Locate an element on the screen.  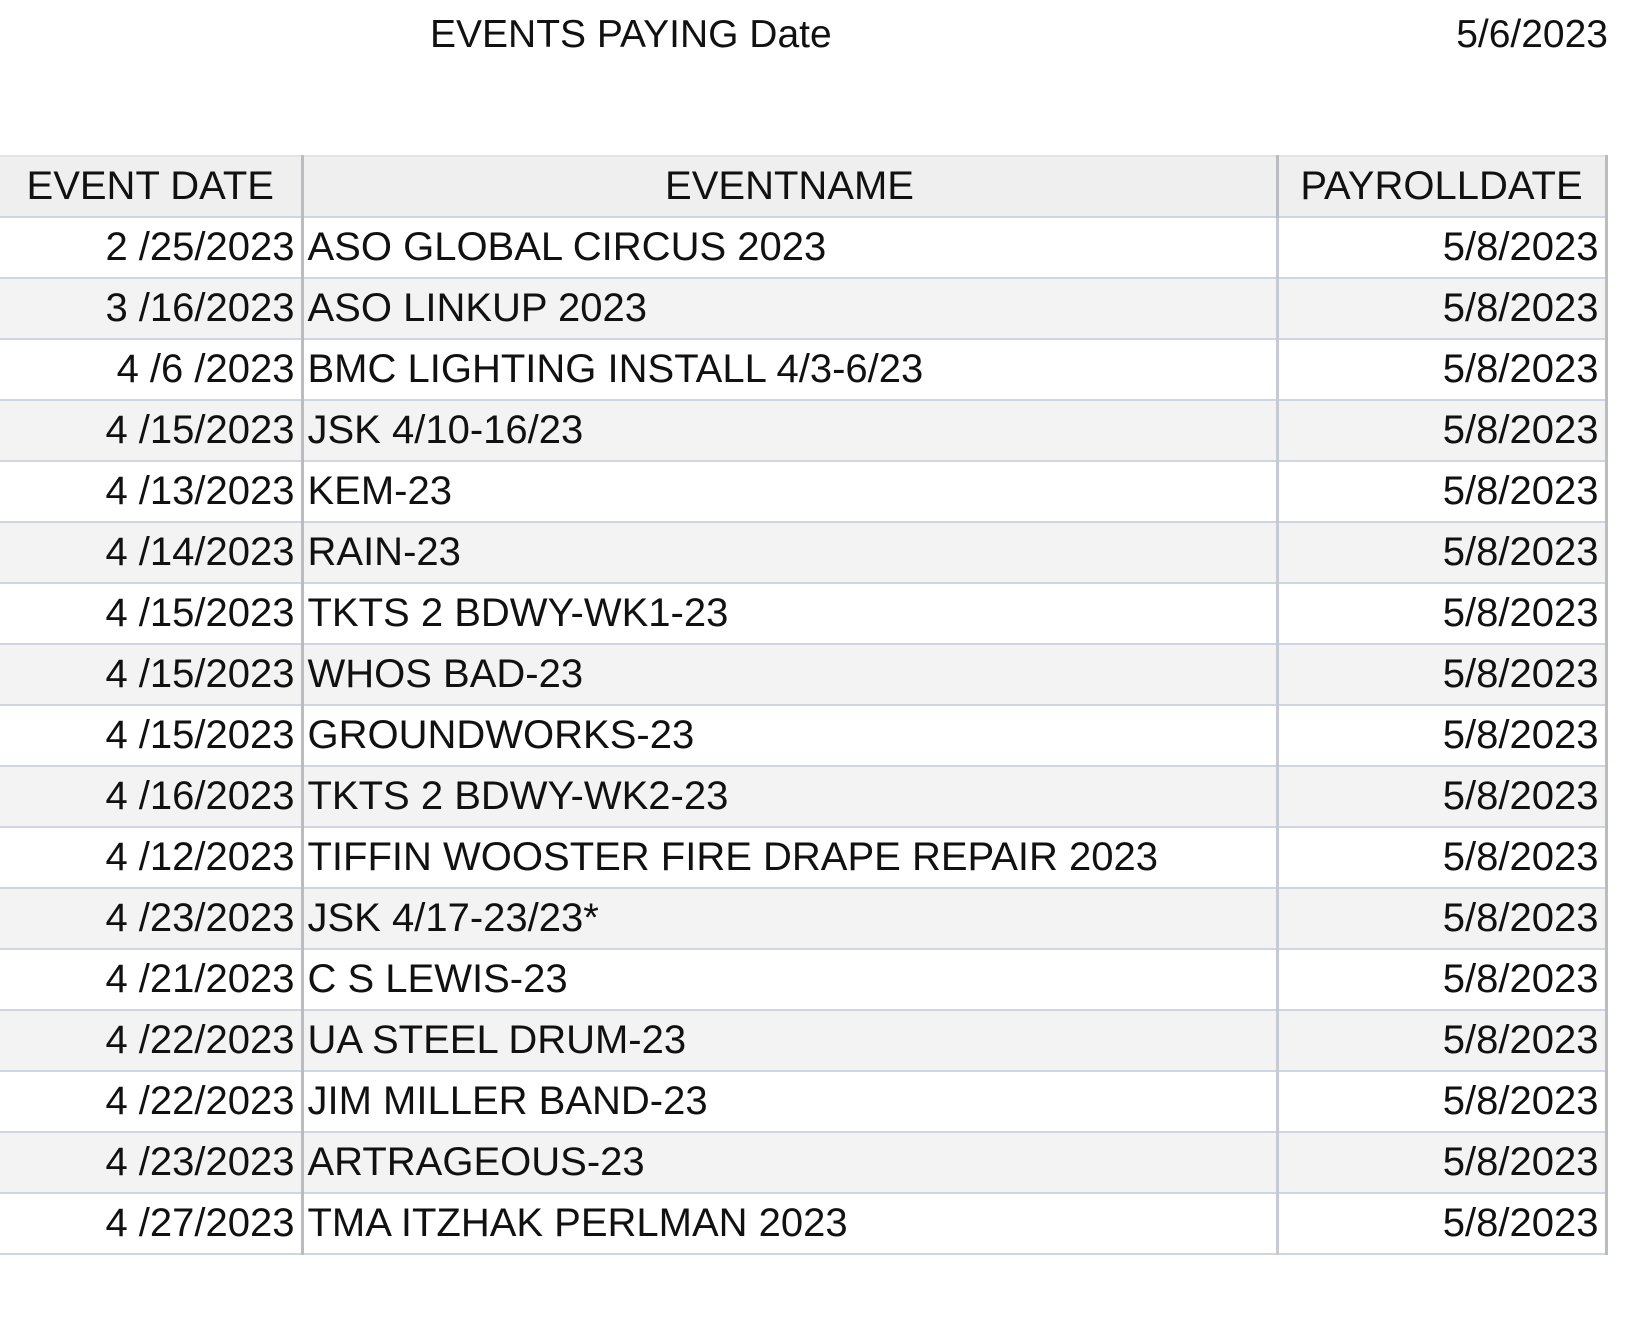
table-row: 4 /13/2023 KEM-23 5/8/2023 is located at coordinates (804, 491).